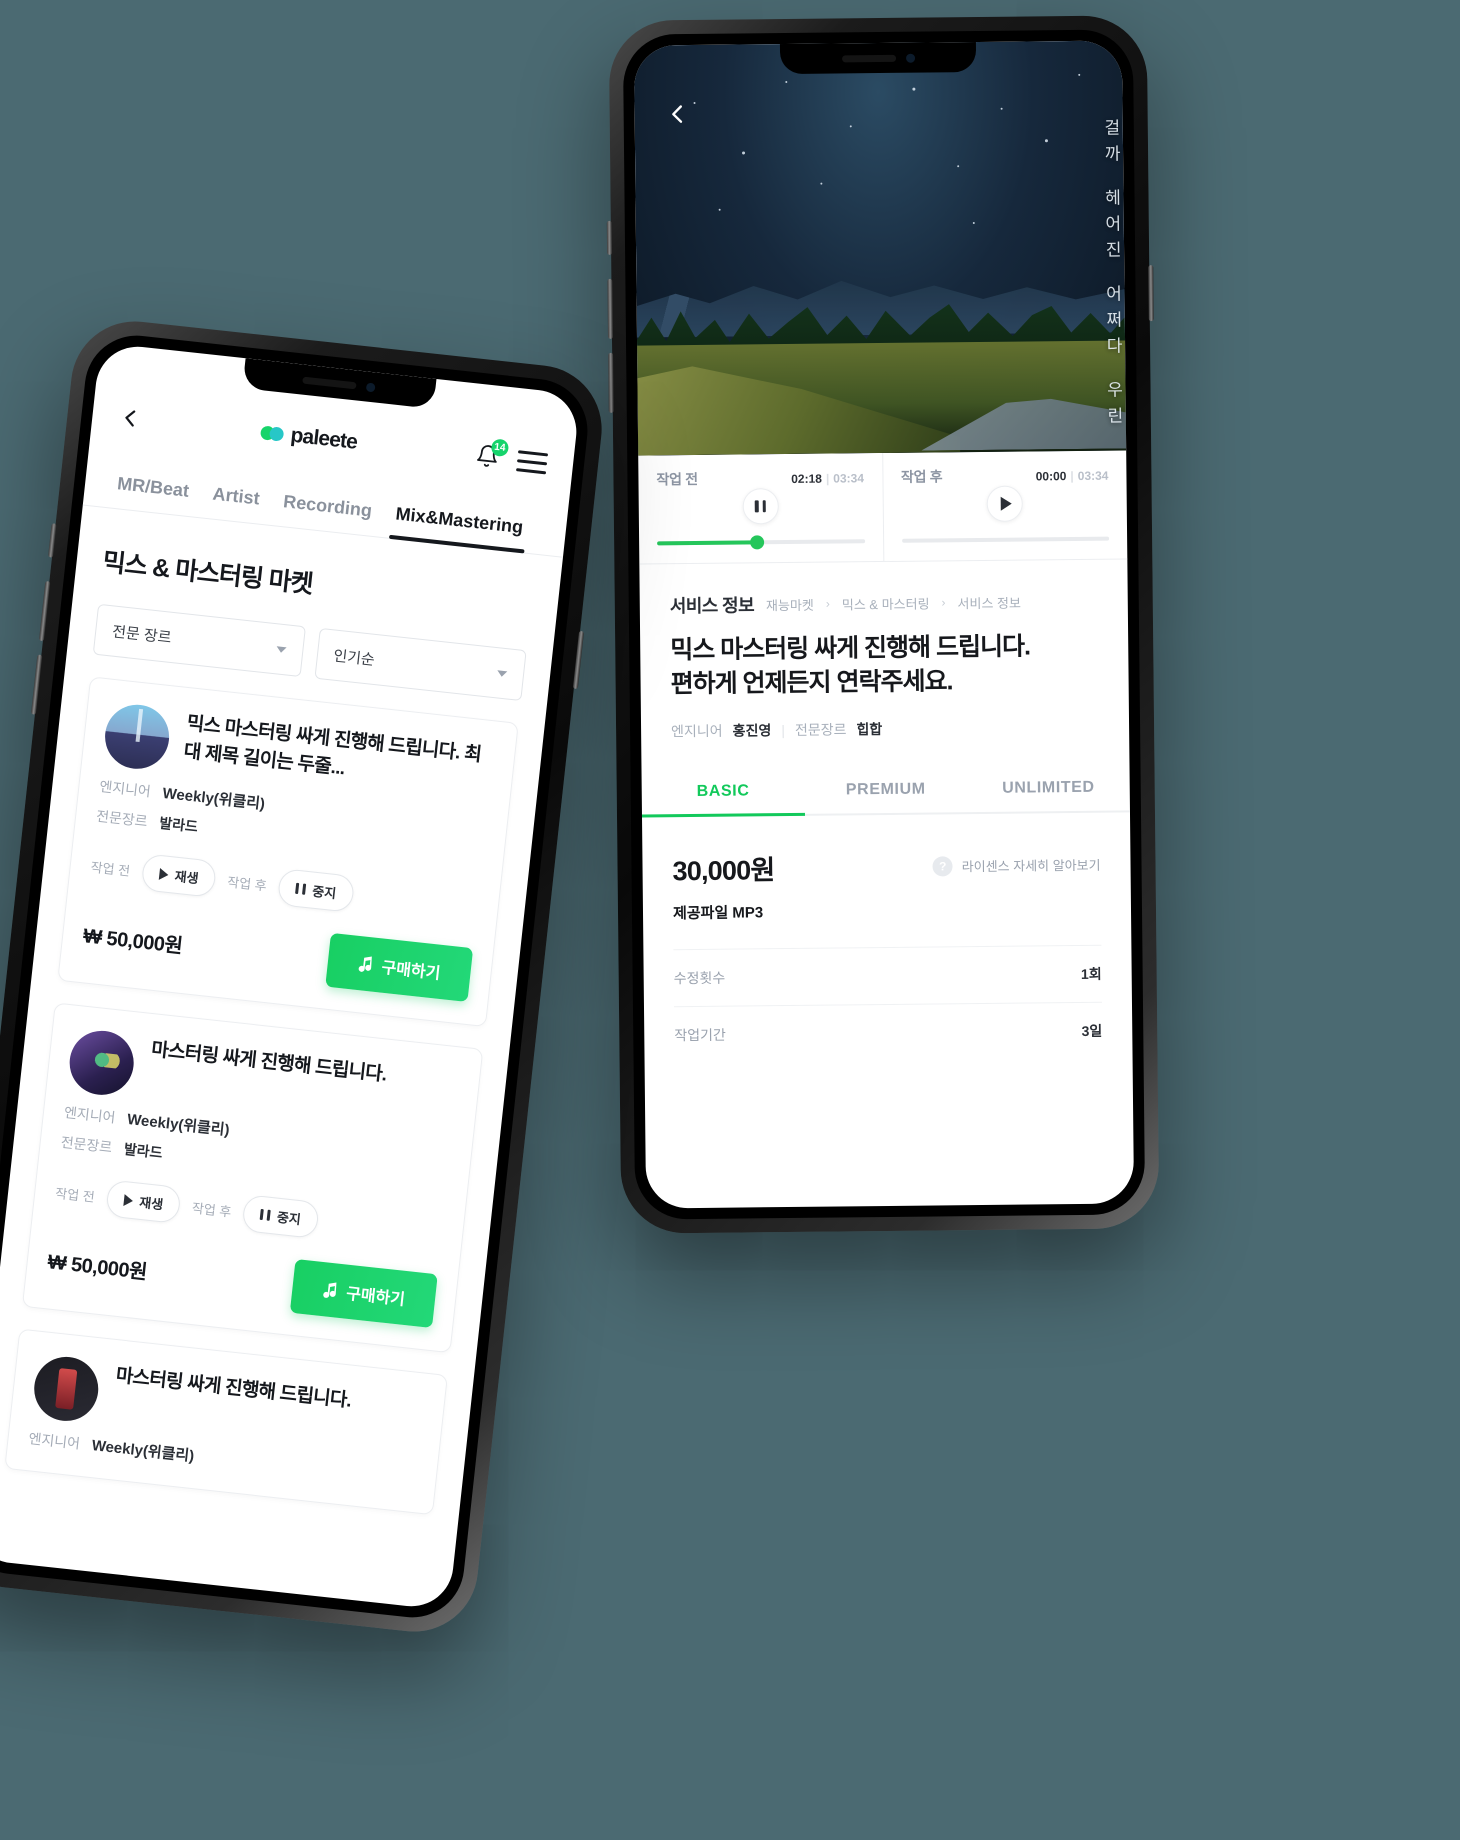 This screenshot has width=1460, height=1840. I want to click on license-info-label: 라이센스 자세히 알아보기, so click(1031, 866).